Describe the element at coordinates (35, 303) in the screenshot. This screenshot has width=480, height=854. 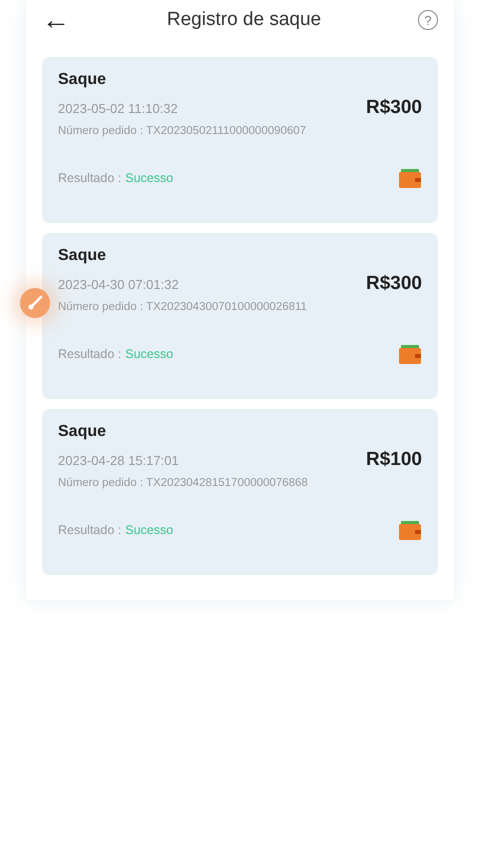
I see `brush-icon` at that location.